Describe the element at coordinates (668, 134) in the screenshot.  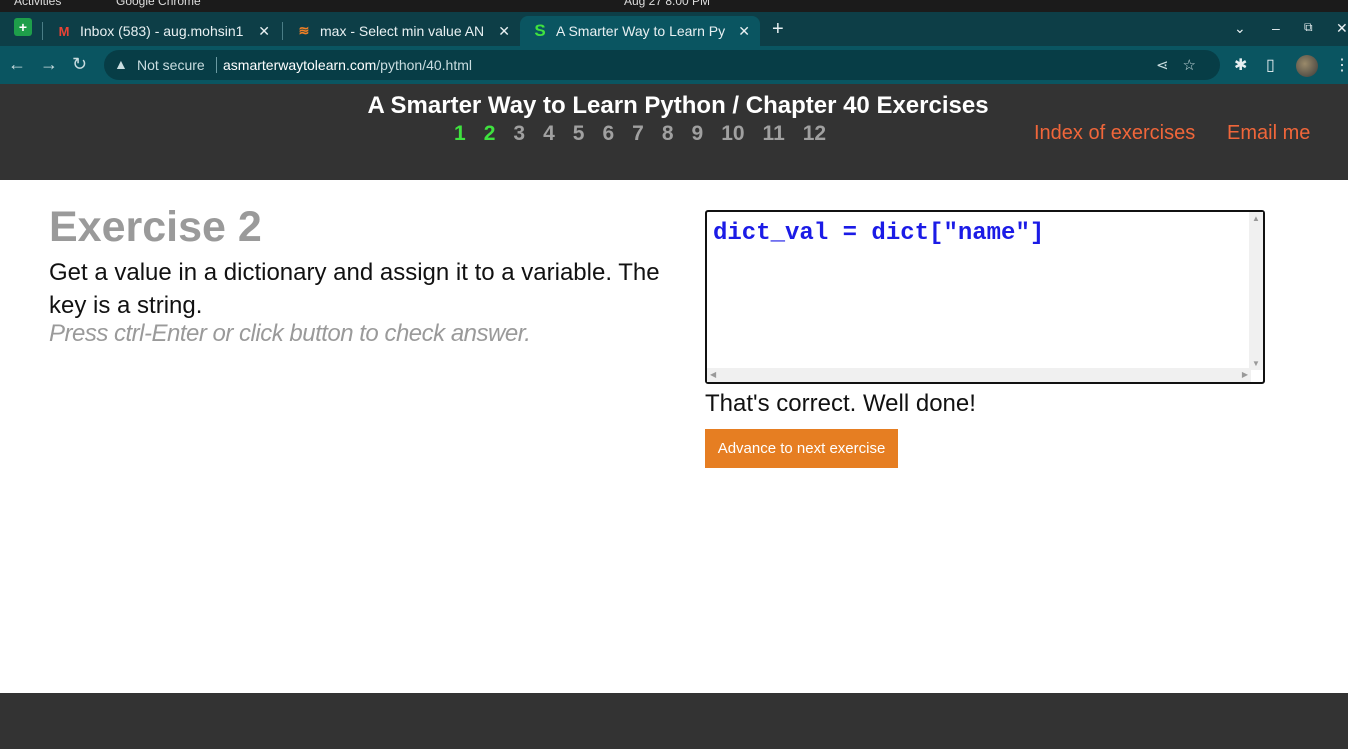
I see `exercise-number-link: 8` at that location.